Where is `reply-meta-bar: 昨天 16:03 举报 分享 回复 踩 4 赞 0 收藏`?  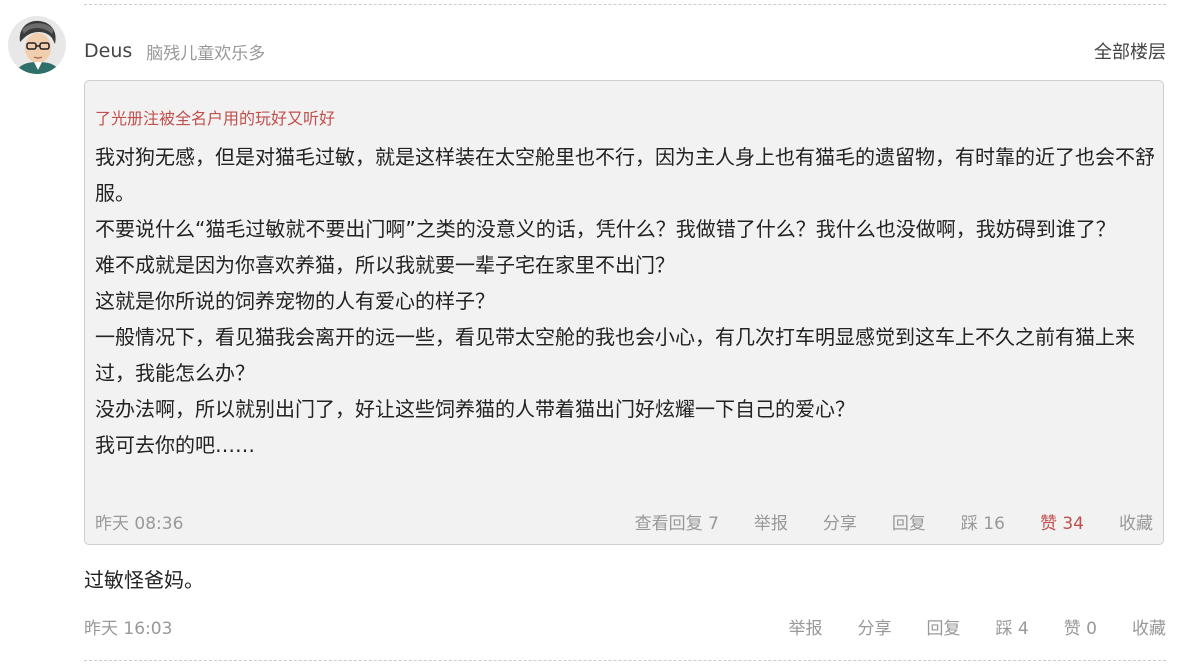 reply-meta-bar: 昨天 16:03 举报 分享 回复 踩 4 赞 0 收藏 is located at coordinates (625, 626).